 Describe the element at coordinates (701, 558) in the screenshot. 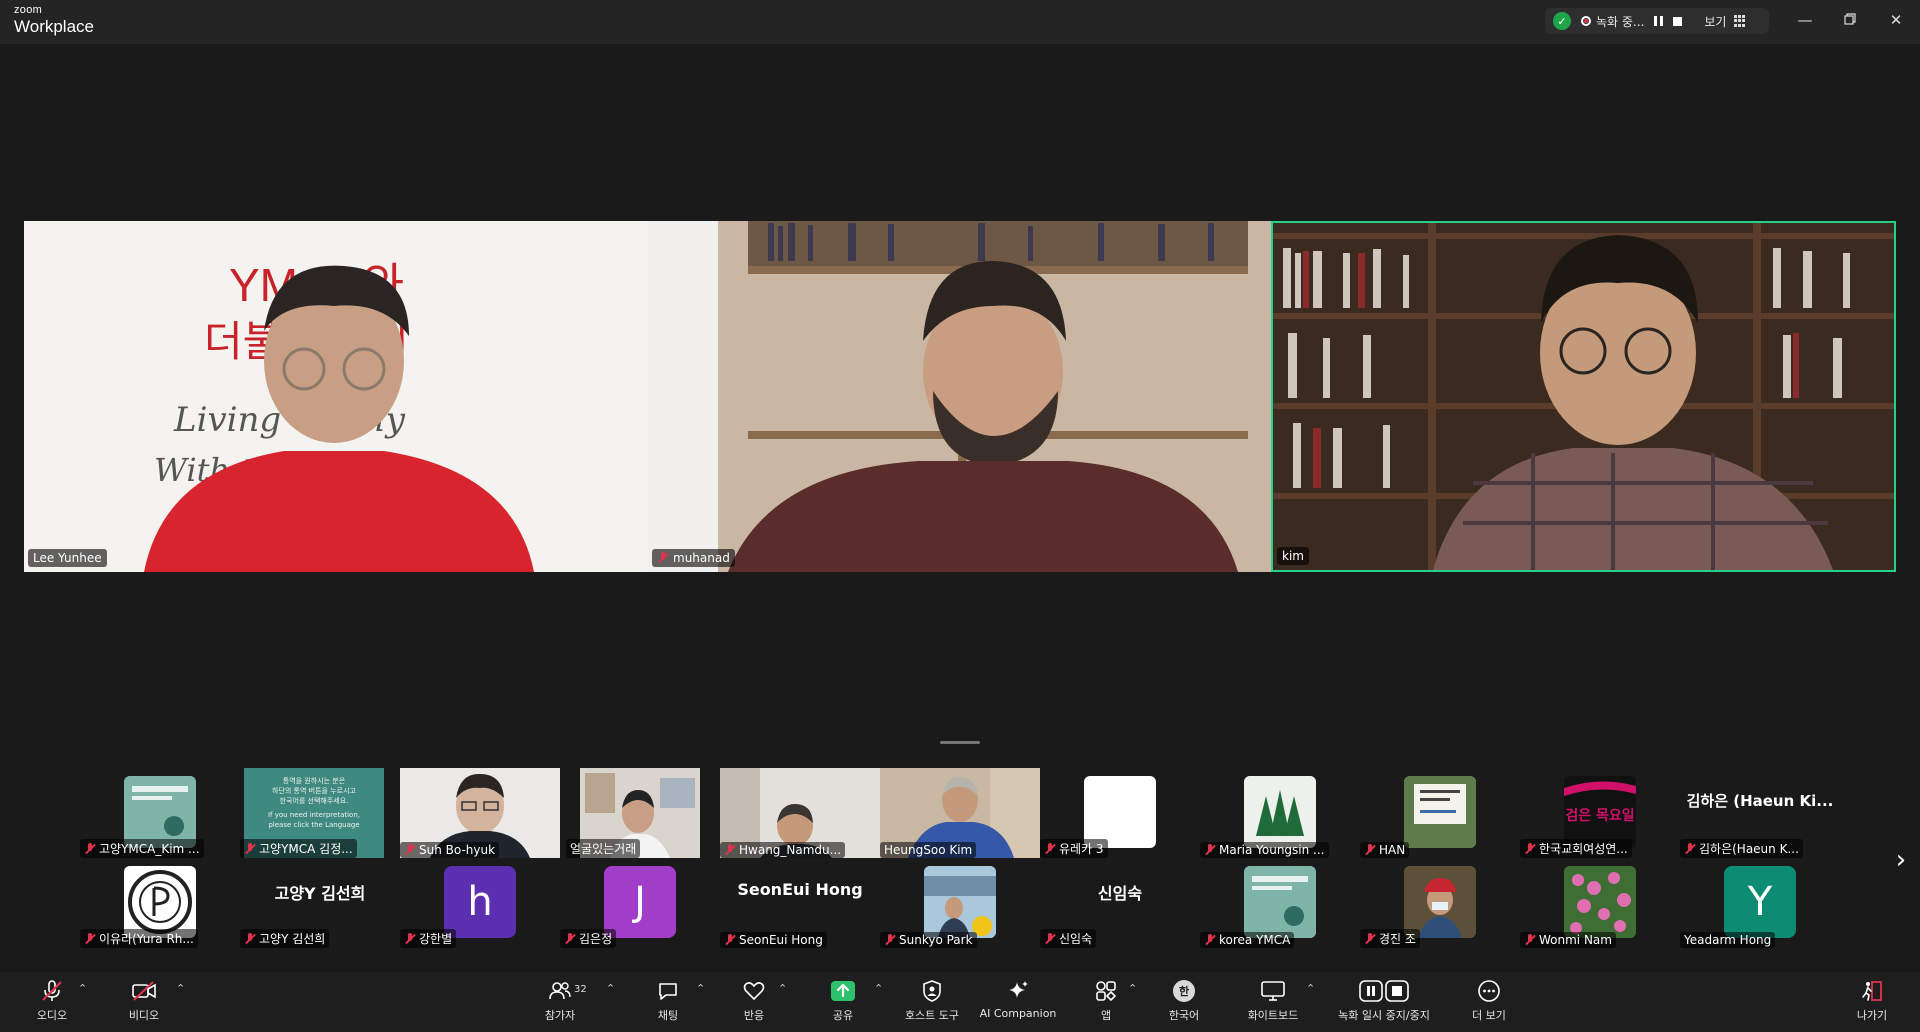

I see `participant-name: muhanad` at that location.